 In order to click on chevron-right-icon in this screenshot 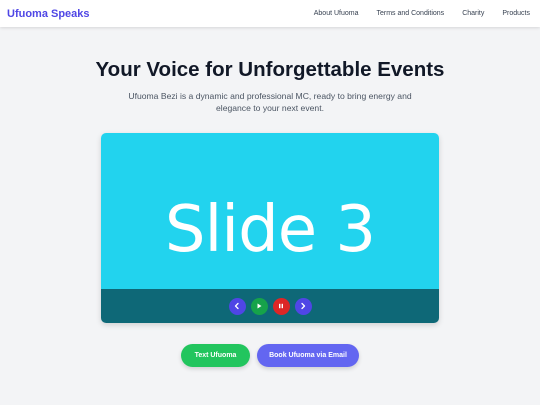, I will do `click(303, 306)`.